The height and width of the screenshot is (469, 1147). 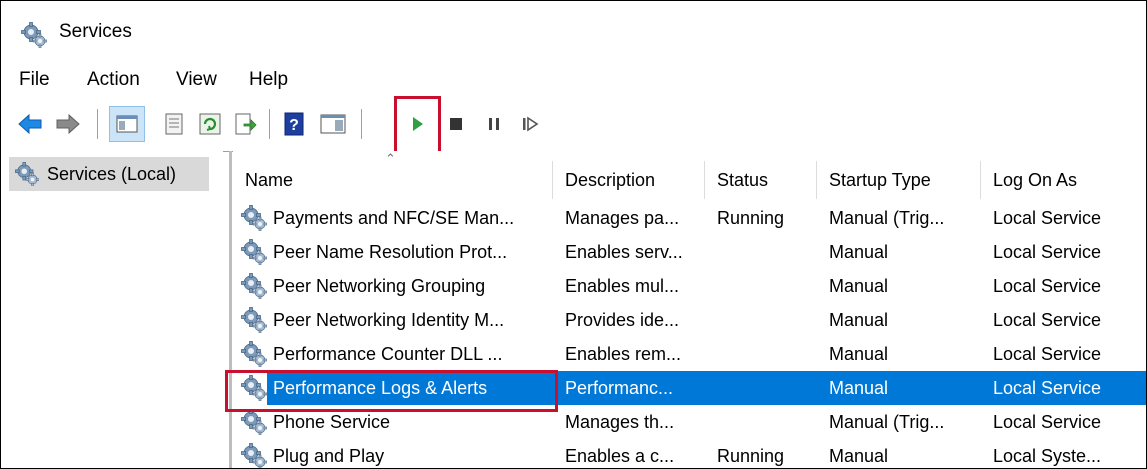 I want to click on toolbar: ?, so click(x=573, y=125).